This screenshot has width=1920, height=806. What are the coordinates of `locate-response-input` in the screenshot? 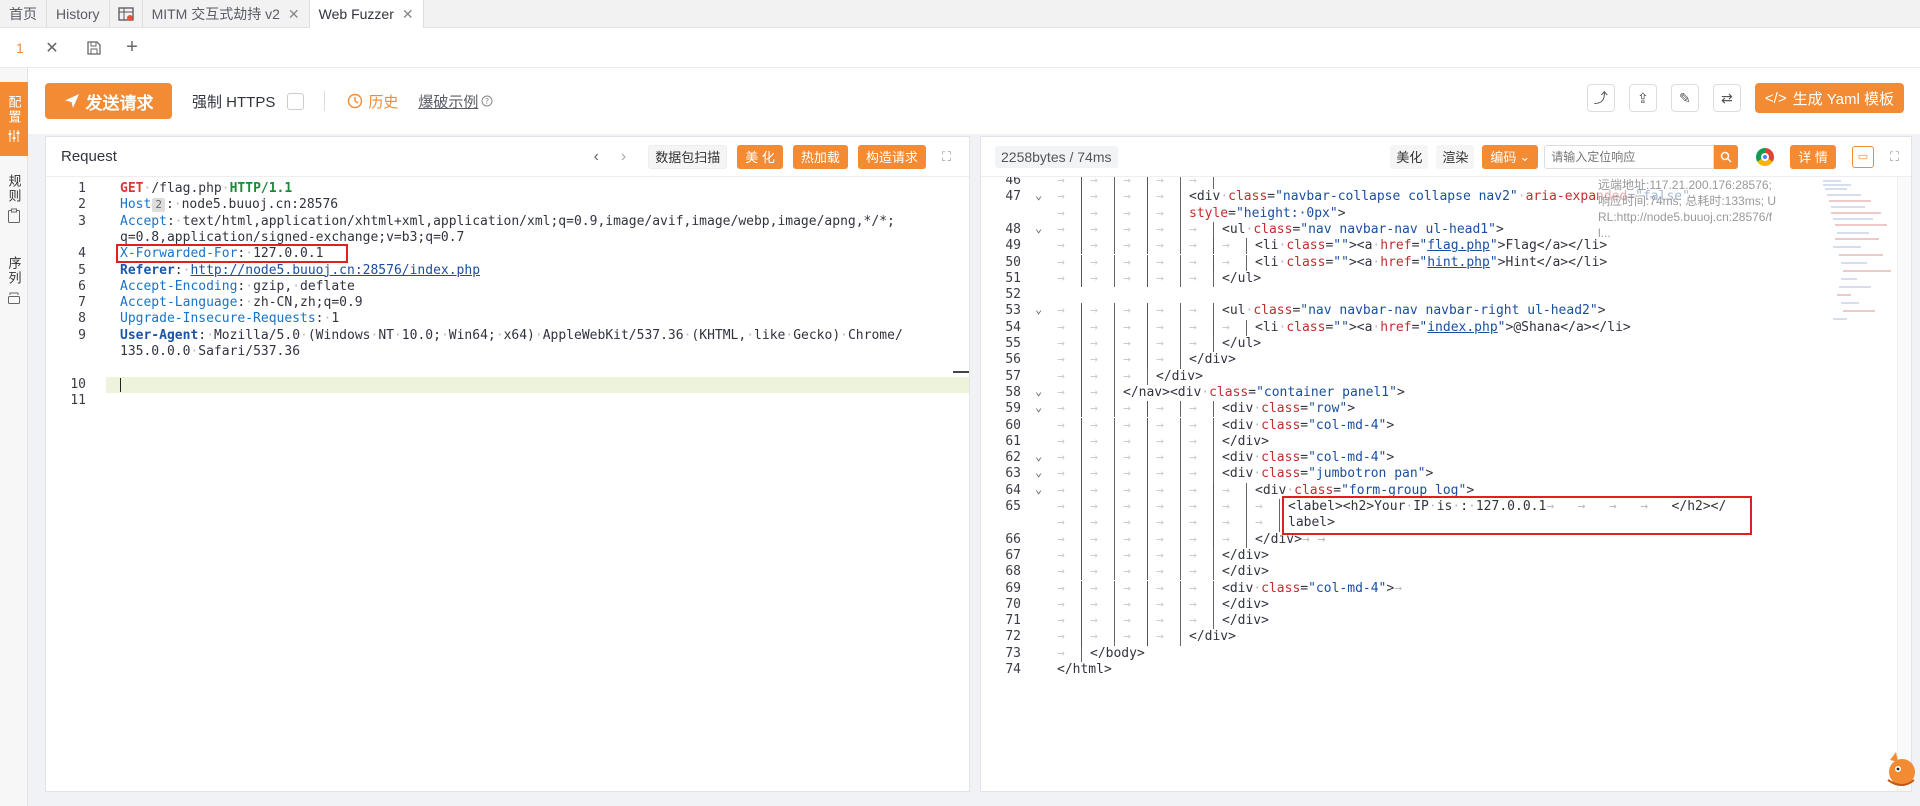 It's located at (1629, 156).